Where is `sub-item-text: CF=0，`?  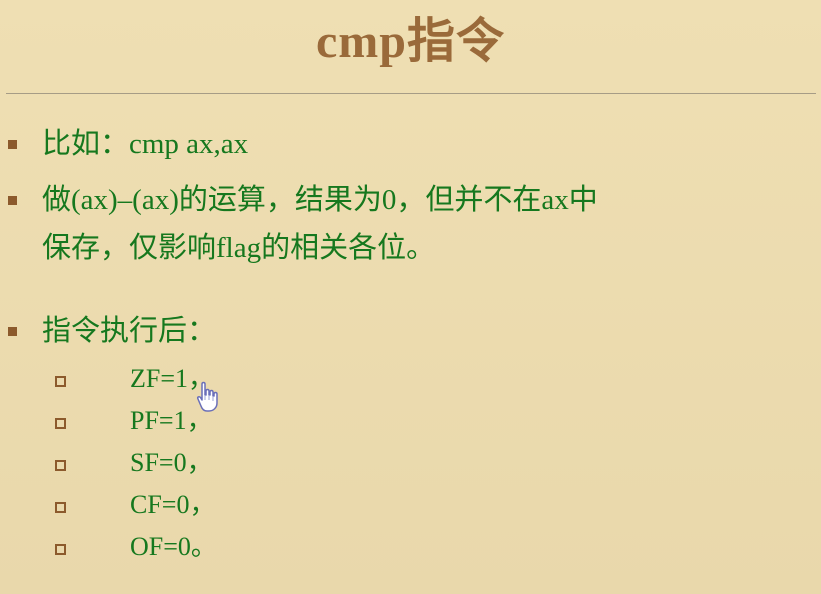
sub-item-text: CF=0， is located at coordinates (173, 504).